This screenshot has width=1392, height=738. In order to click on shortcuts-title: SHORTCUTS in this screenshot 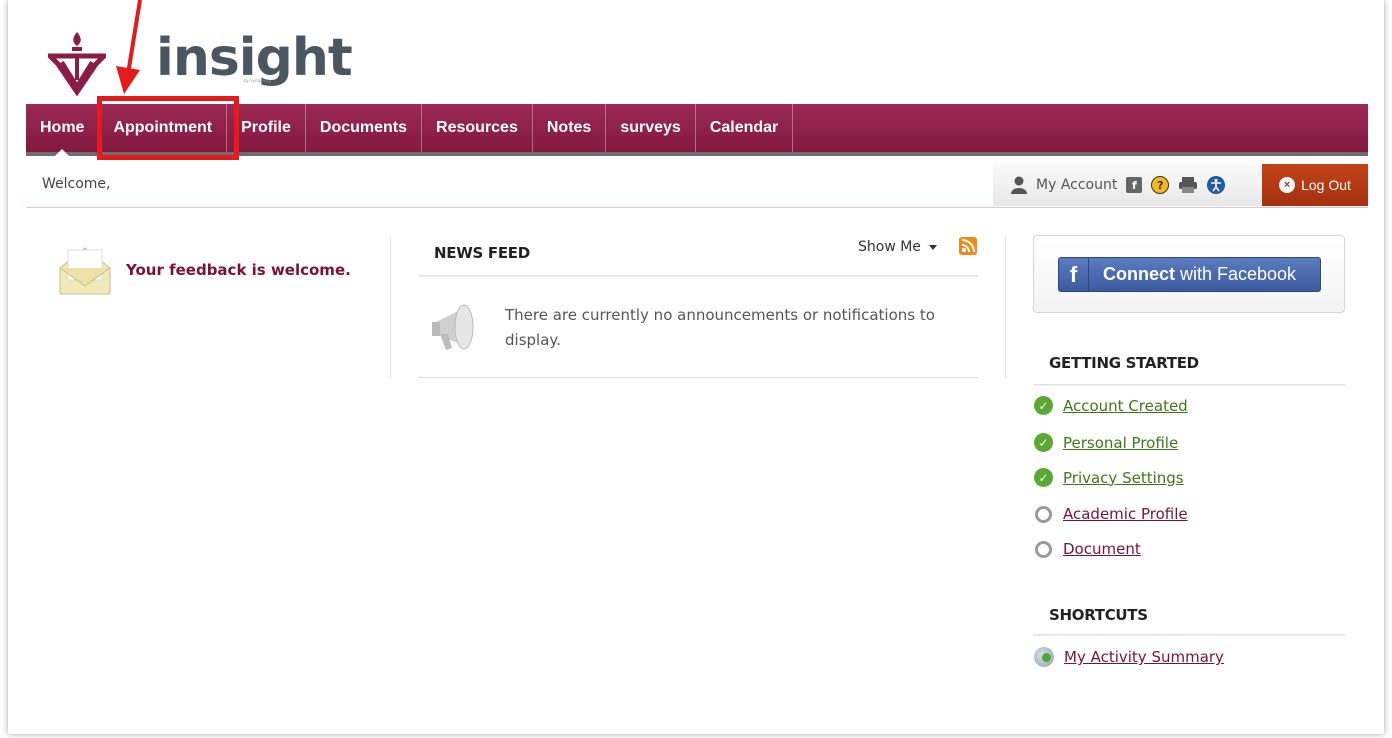, I will do `click(1098, 615)`.